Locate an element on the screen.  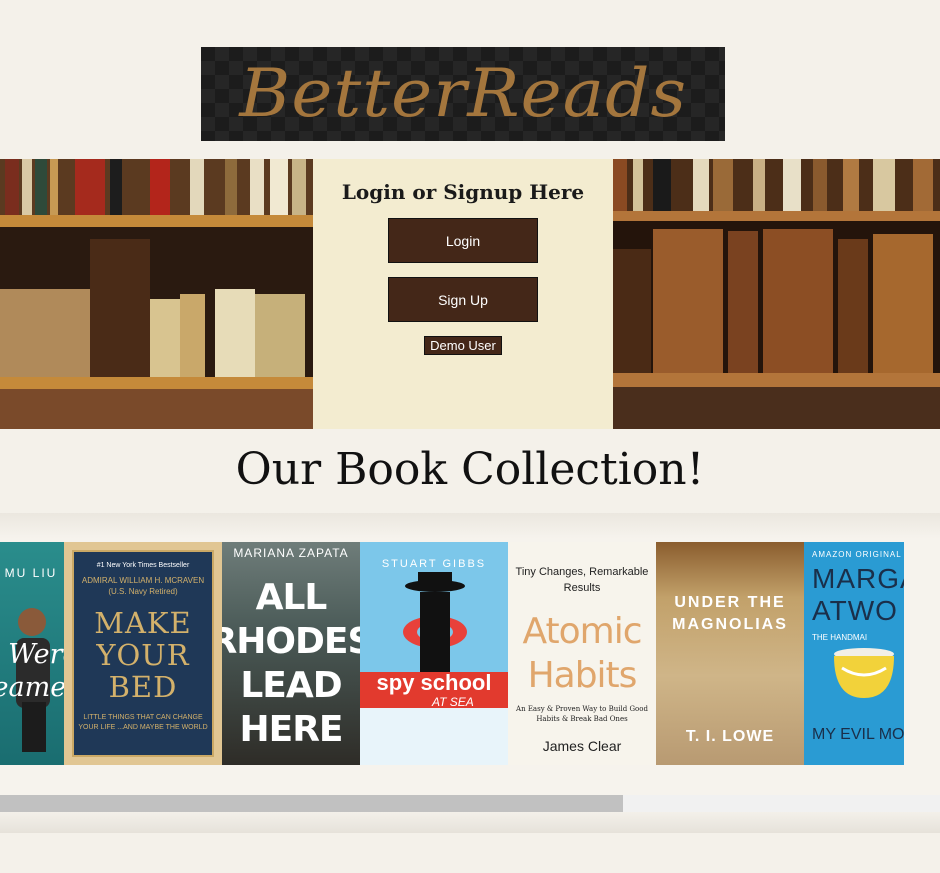
scrollbar-thumb is located at coordinates (312, 803).